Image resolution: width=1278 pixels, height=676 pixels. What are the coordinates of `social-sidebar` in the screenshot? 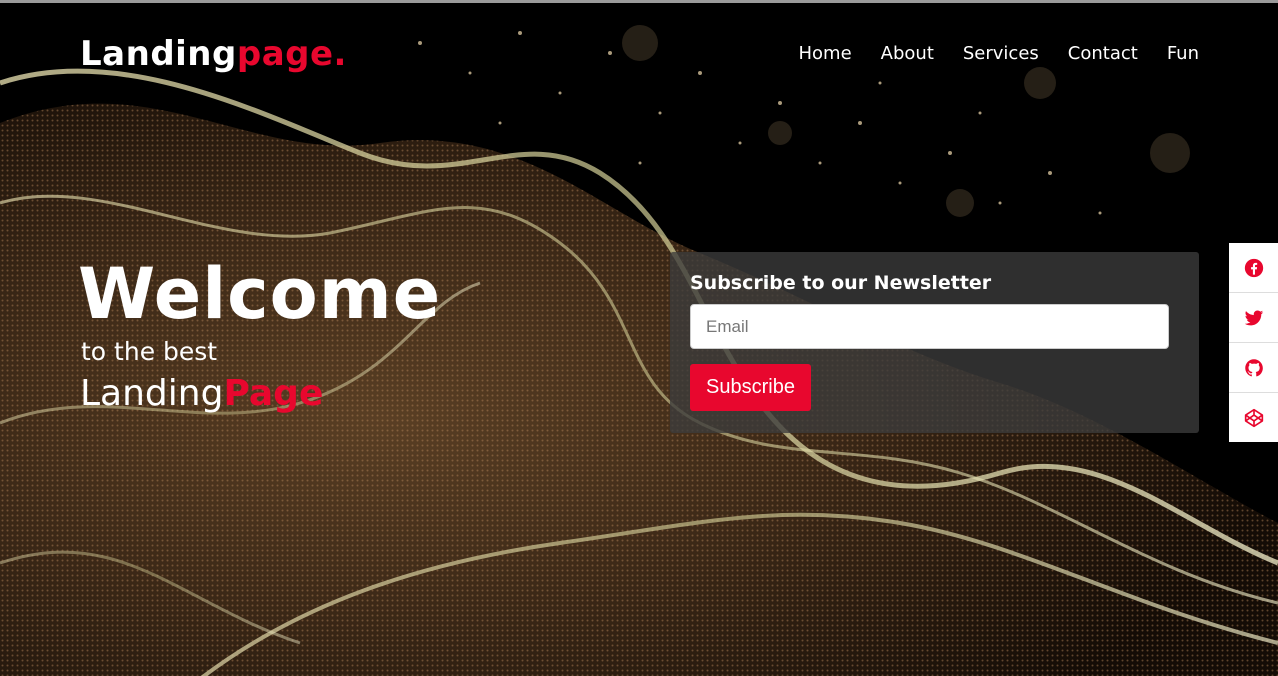 It's located at (1253, 342).